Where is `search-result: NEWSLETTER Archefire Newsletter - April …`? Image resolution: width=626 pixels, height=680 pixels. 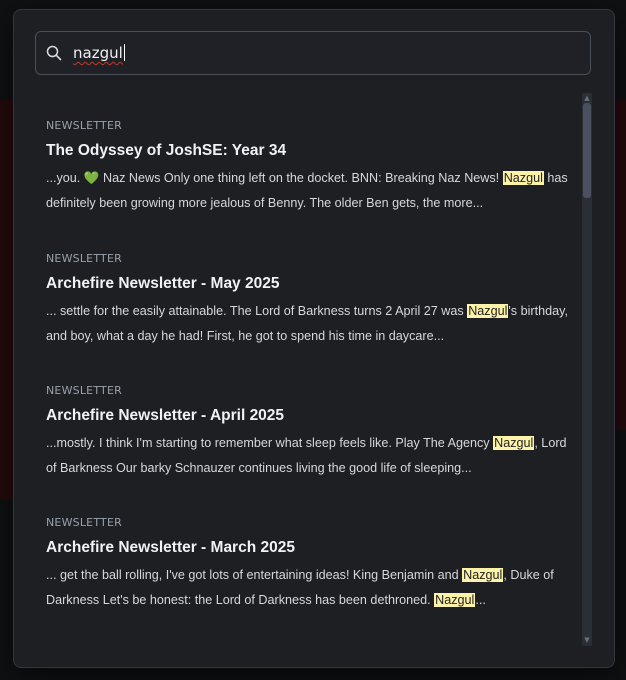 search-result: NEWSLETTER Archefire Newsletter - April … is located at coordinates (311, 432).